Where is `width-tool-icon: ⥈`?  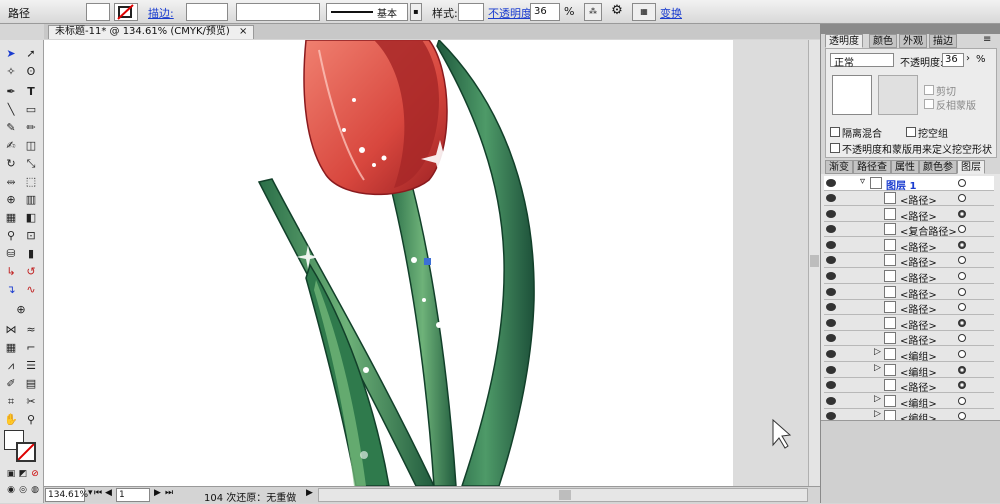 width-tool-icon: ⥈ is located at coordinates (11, 182).